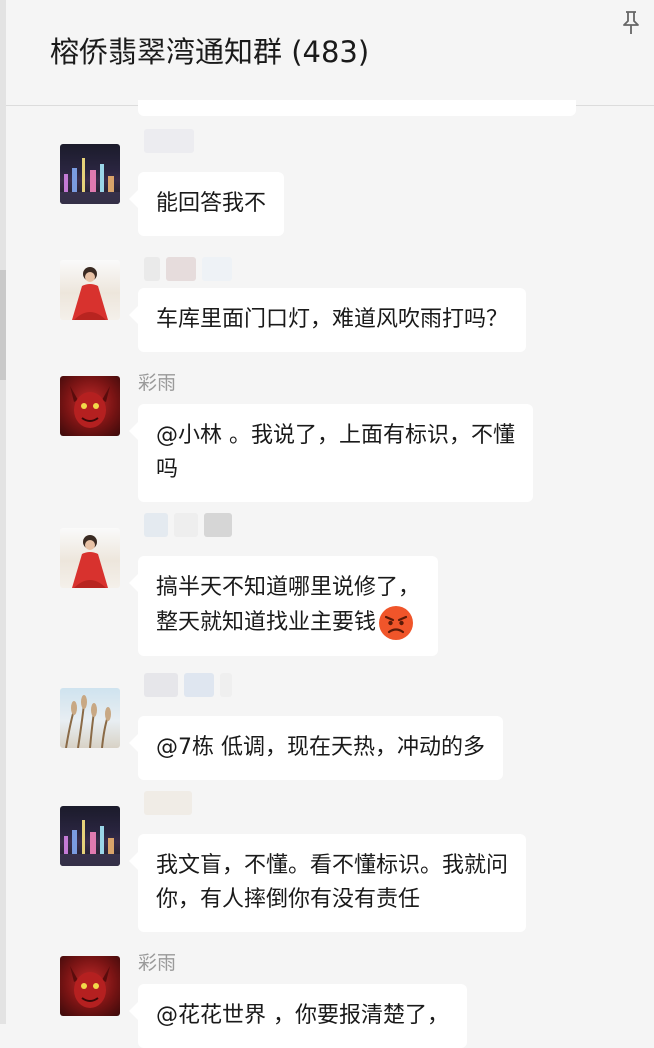  Describe the element at coordinates (210, 52) in the screenshot. I see `chat-title: 榕侨翡翠湾通知群 (483)` at that location.